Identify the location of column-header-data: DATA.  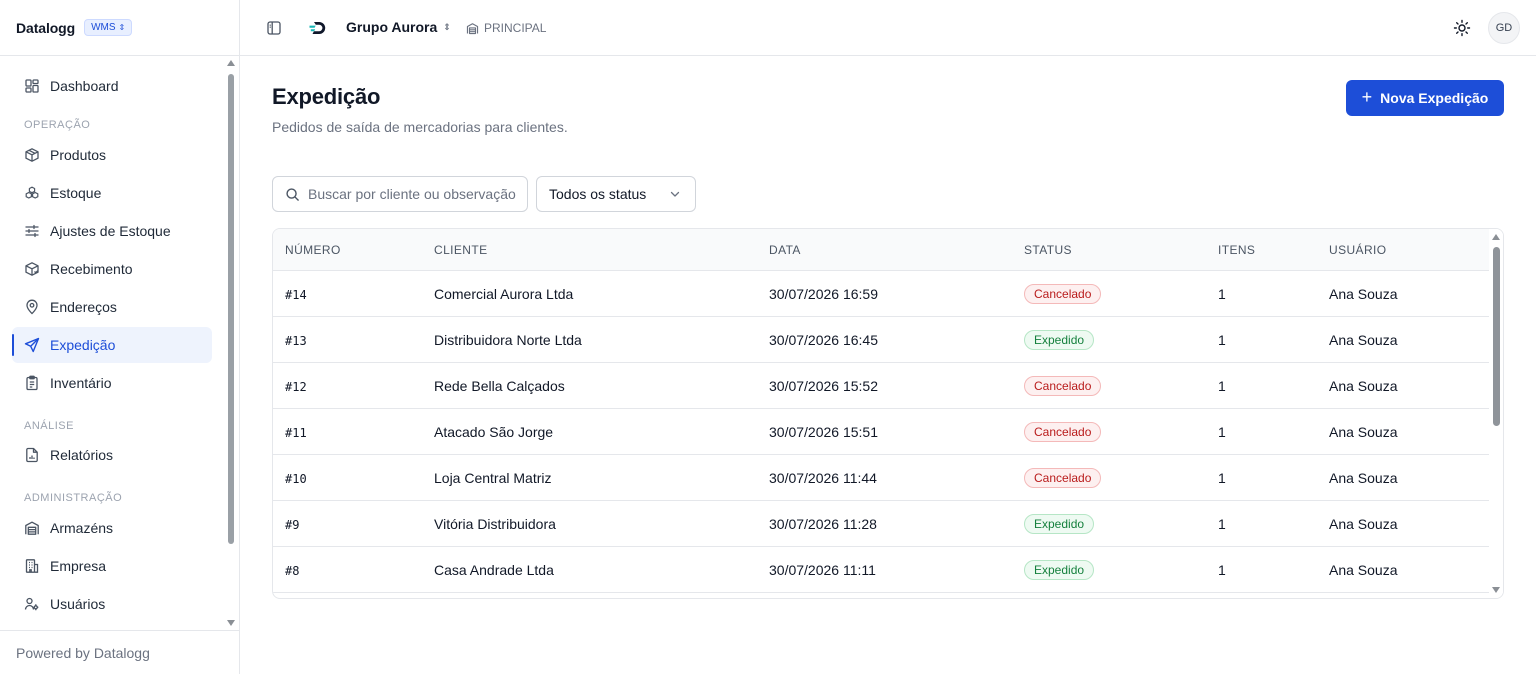
(785, 250).